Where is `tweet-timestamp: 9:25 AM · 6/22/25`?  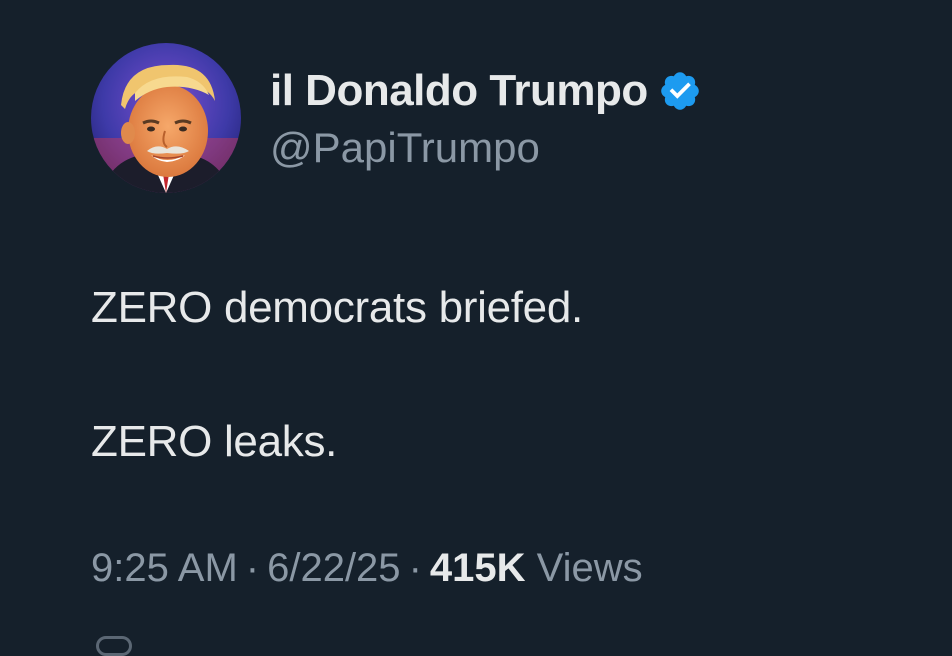 tweet-timestamp: 9:25 AM · 6/22/25 is located at coordinates (246, 568).